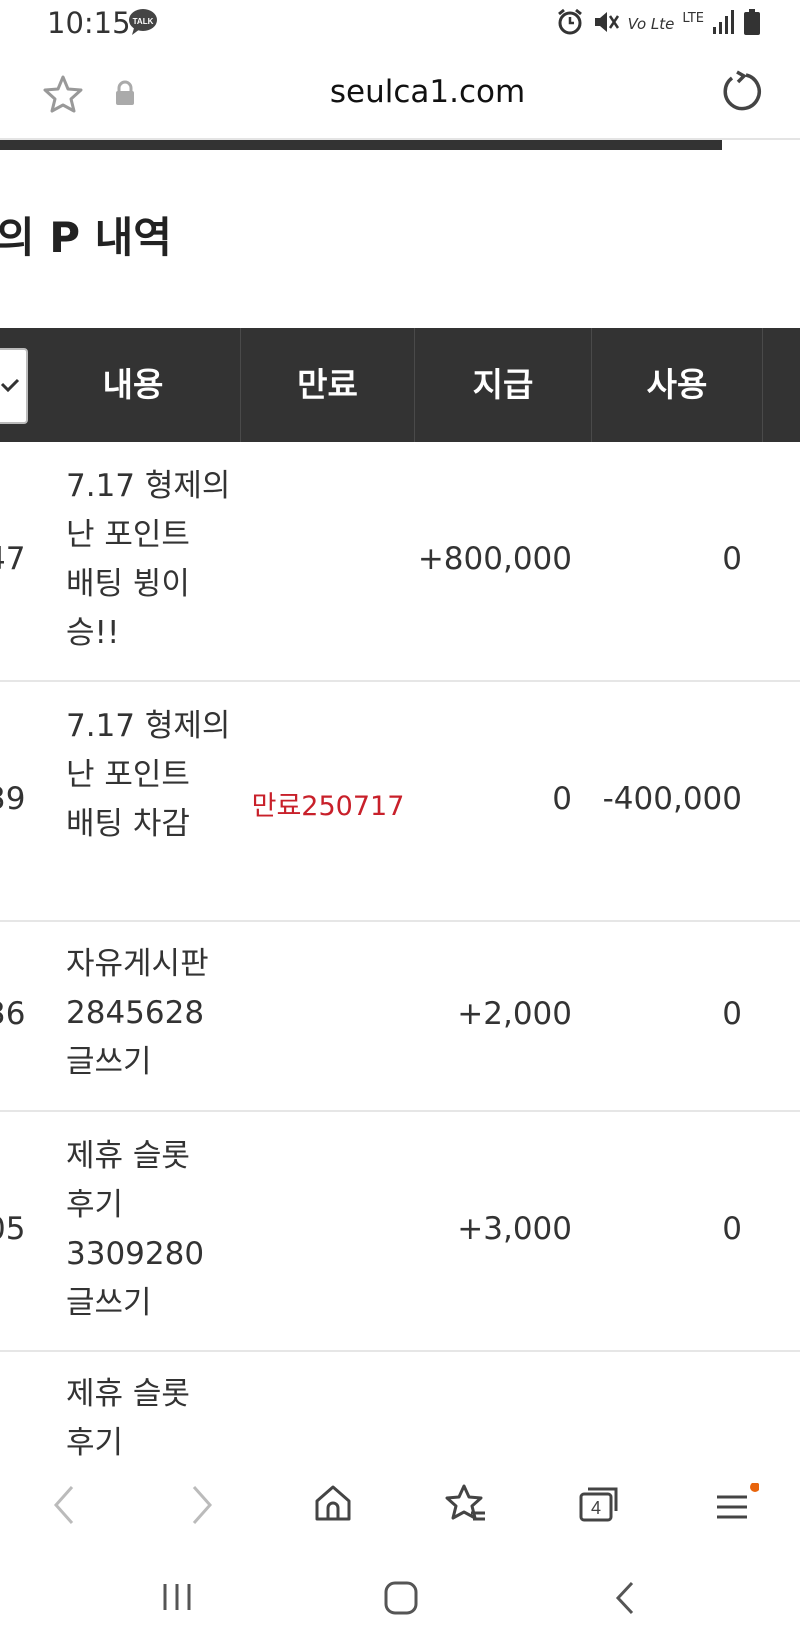 The height and width of the screenshot is (1645, 800). I want to click on talk-badge: TALK, so click(143, 21).